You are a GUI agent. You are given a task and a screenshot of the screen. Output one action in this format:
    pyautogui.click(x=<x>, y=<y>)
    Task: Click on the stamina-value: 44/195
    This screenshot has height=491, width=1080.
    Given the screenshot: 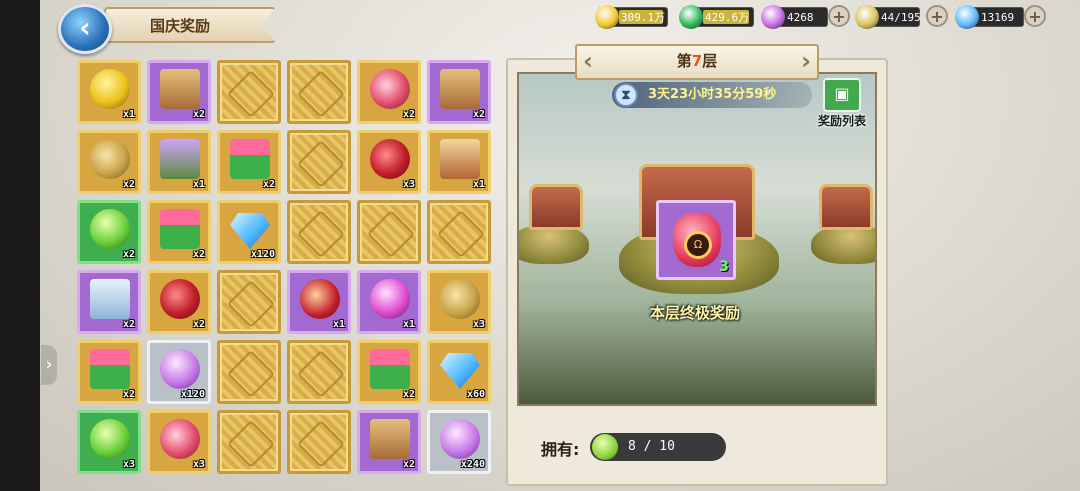 What is the action you would take?
    pyautogui.click(x=901, y=17)
    